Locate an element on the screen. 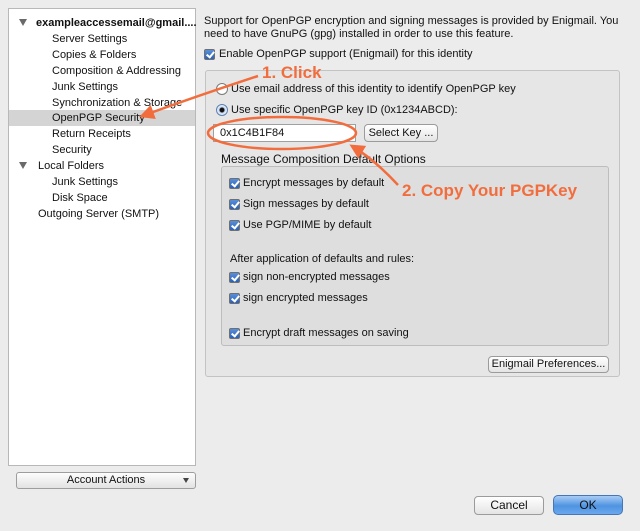  arrow-to-openpgp-security is located at coordinates (199, 96).